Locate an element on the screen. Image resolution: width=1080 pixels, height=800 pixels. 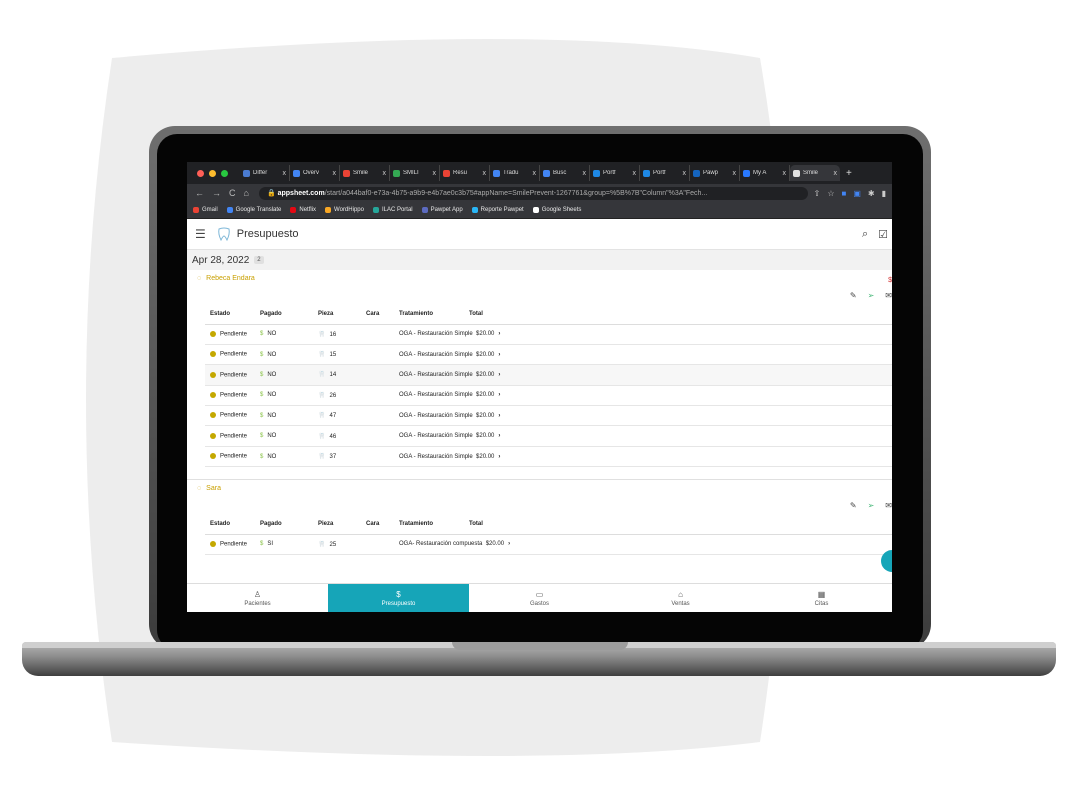
menu-icon: ☰ is located at coordinates (200, 234).